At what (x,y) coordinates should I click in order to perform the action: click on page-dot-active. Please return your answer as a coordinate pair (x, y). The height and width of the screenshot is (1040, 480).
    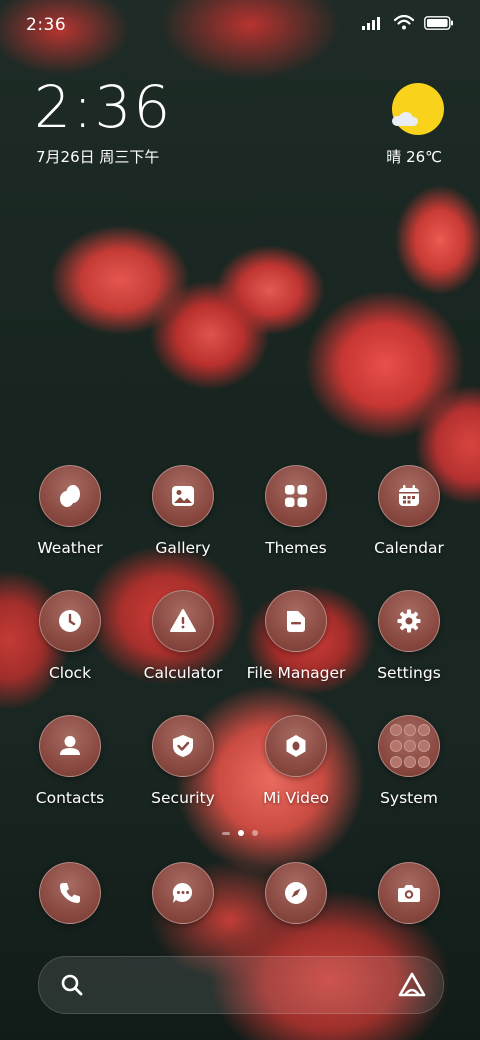
    Looking at the image, I should click on (241, 833).